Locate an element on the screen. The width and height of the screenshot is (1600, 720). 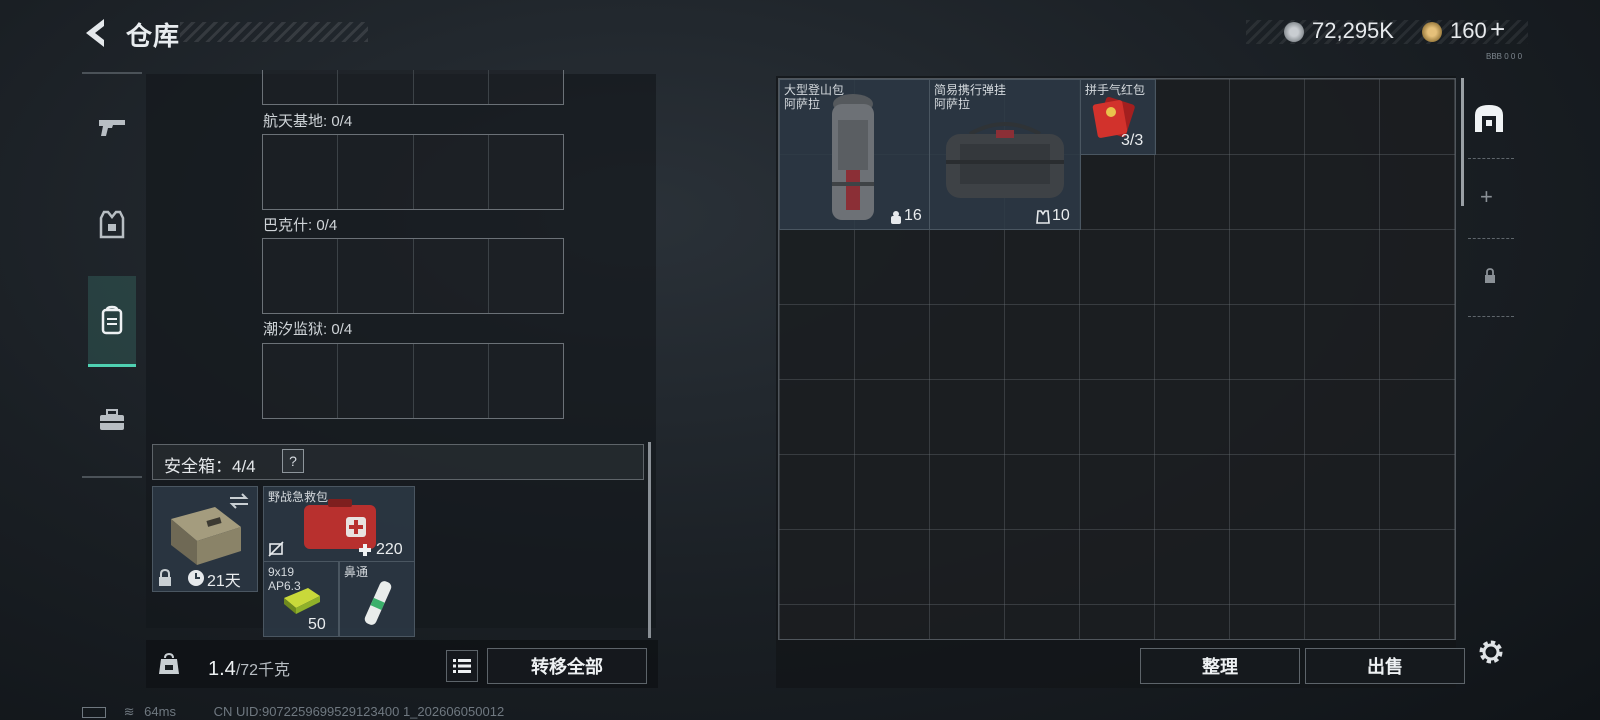
gold-coin-icon is located at coordinates (1432, 32).